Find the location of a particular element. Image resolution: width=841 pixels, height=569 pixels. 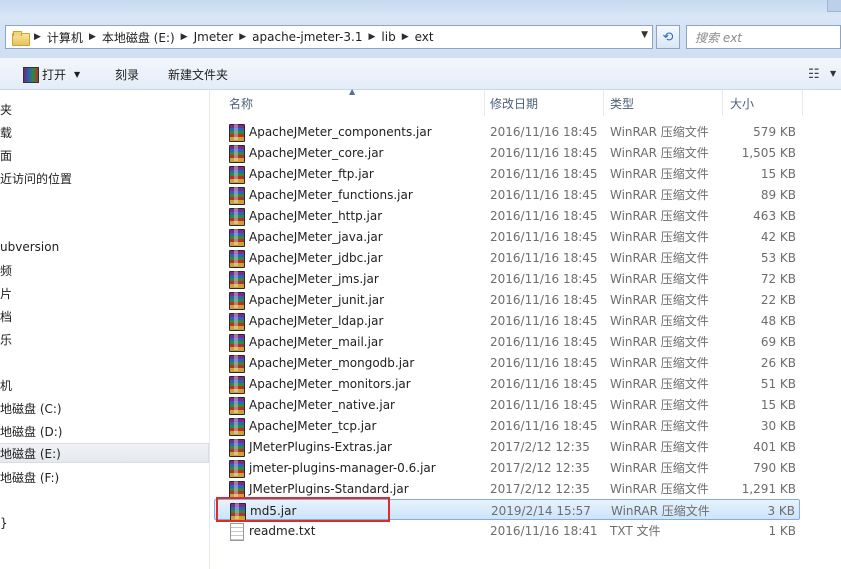

refresh-button: ⟲ is located at coordinates (668, 37).